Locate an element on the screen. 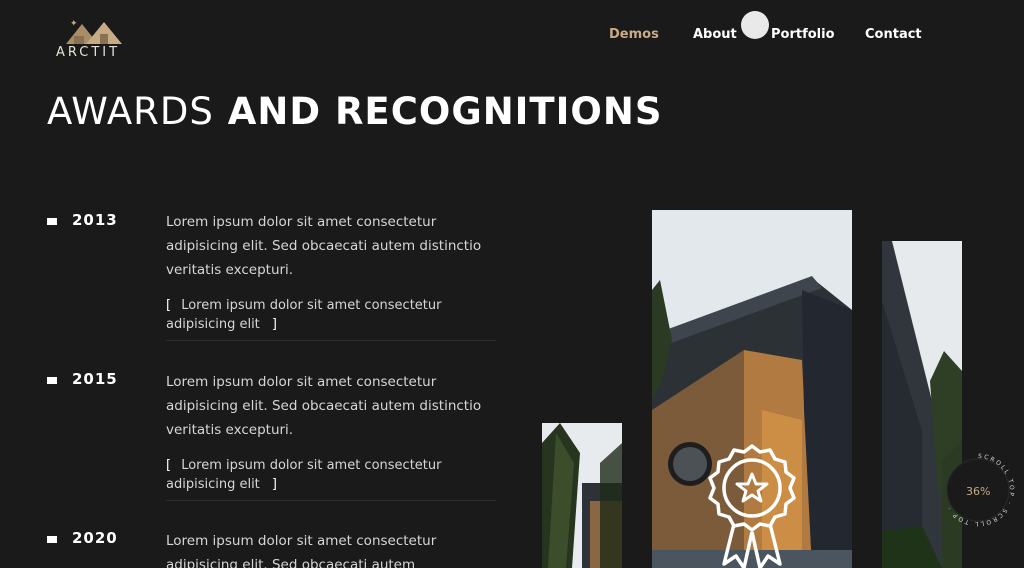 Image resolution: width=1024 pixels, height=568 pixels. award-year: 2015 is located at coordinates (95, 379).